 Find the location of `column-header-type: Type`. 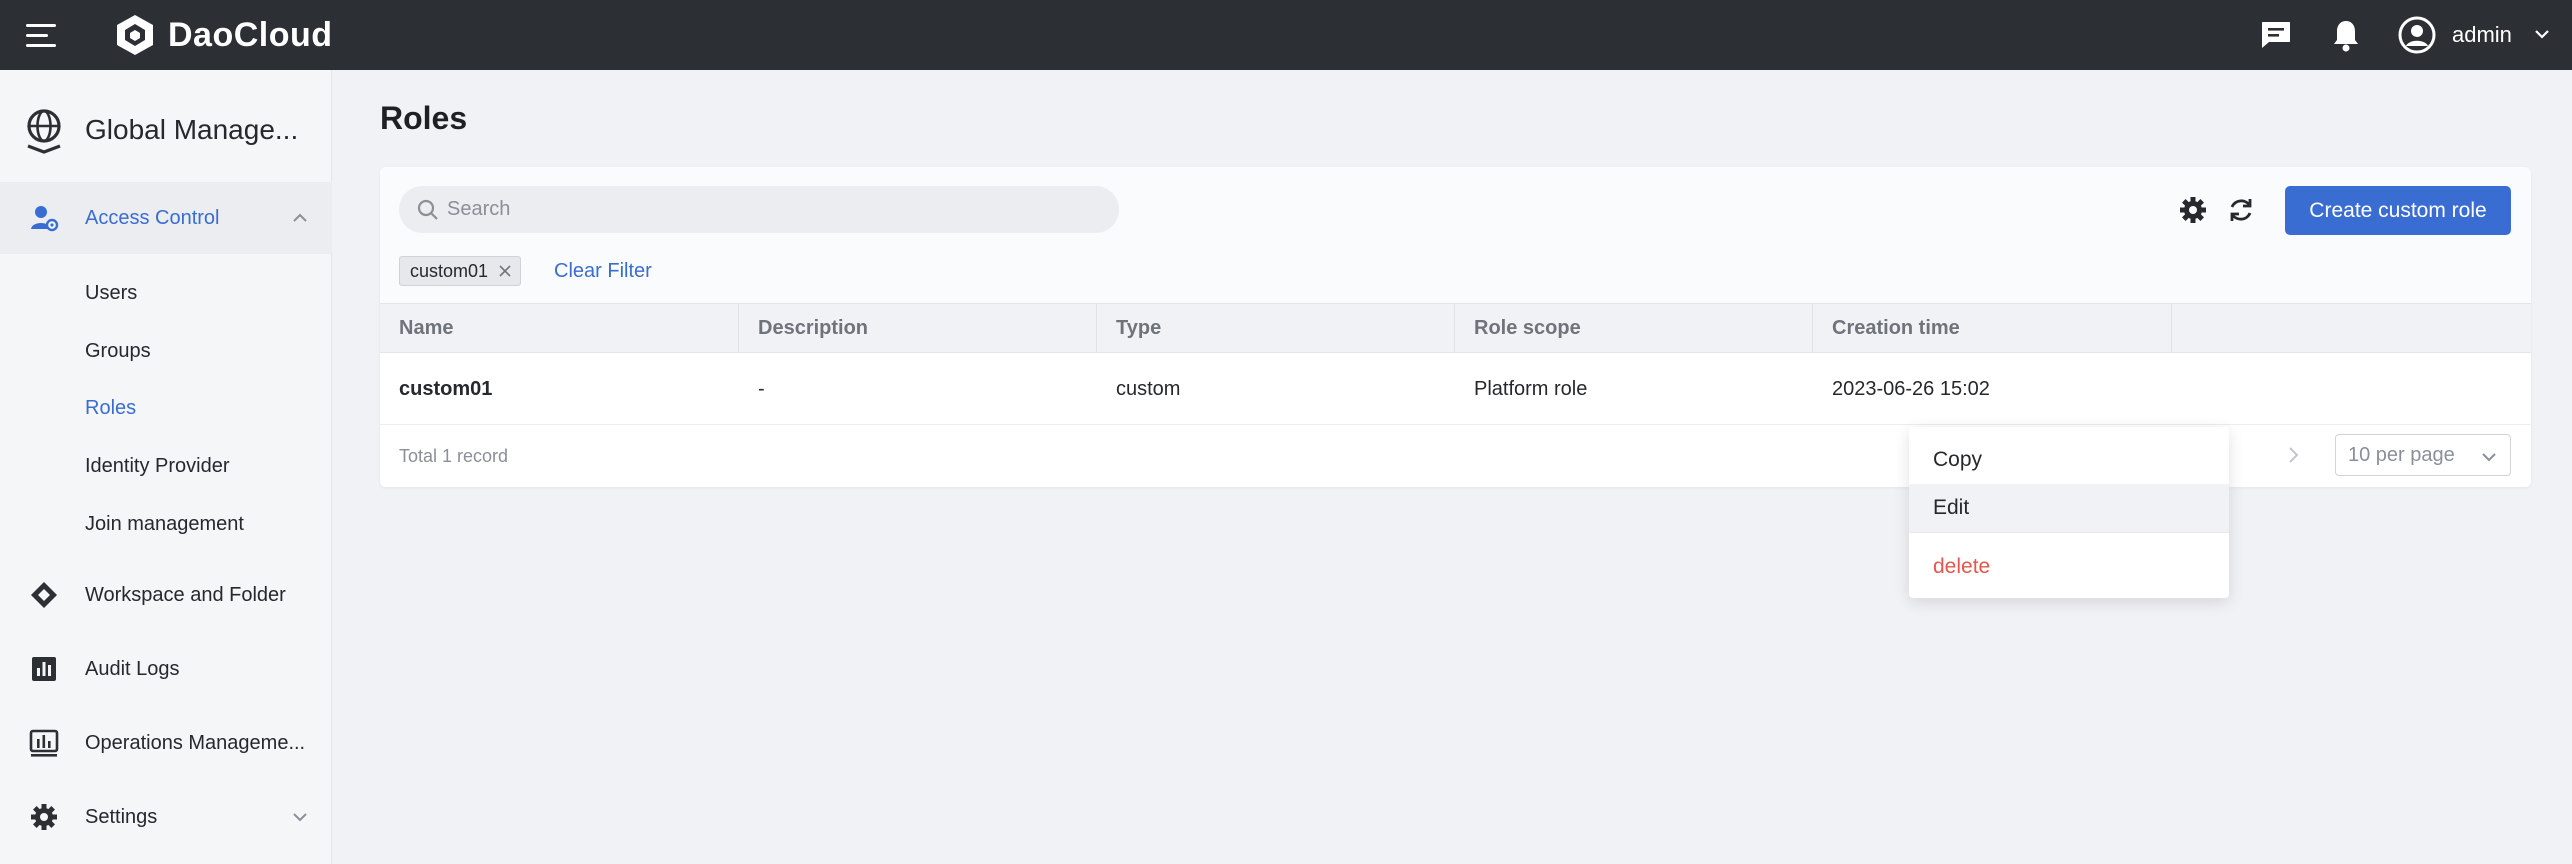

column-header-type: Type is located at coordinates (1276, 328).